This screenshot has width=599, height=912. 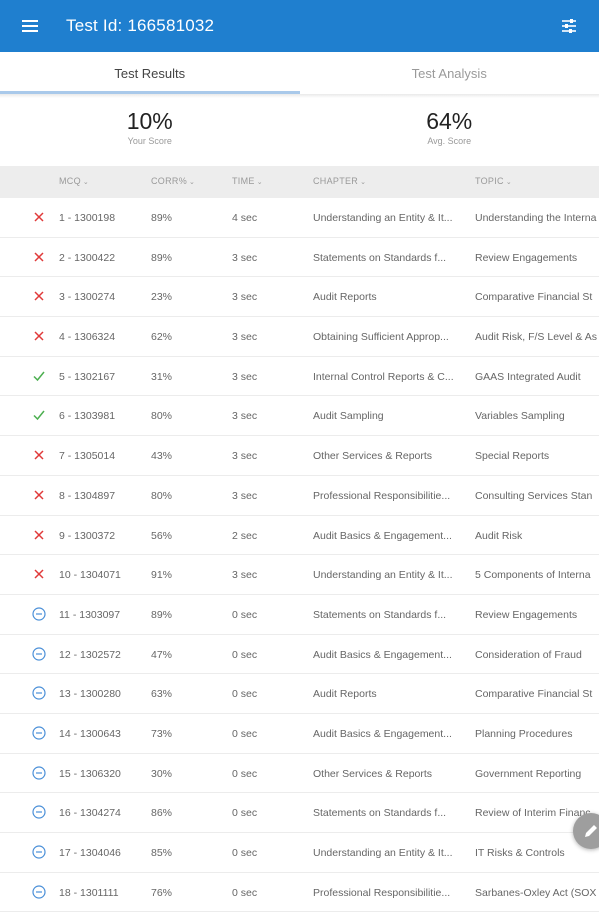 I want to click on filter-button, so click(x=569, y=26).